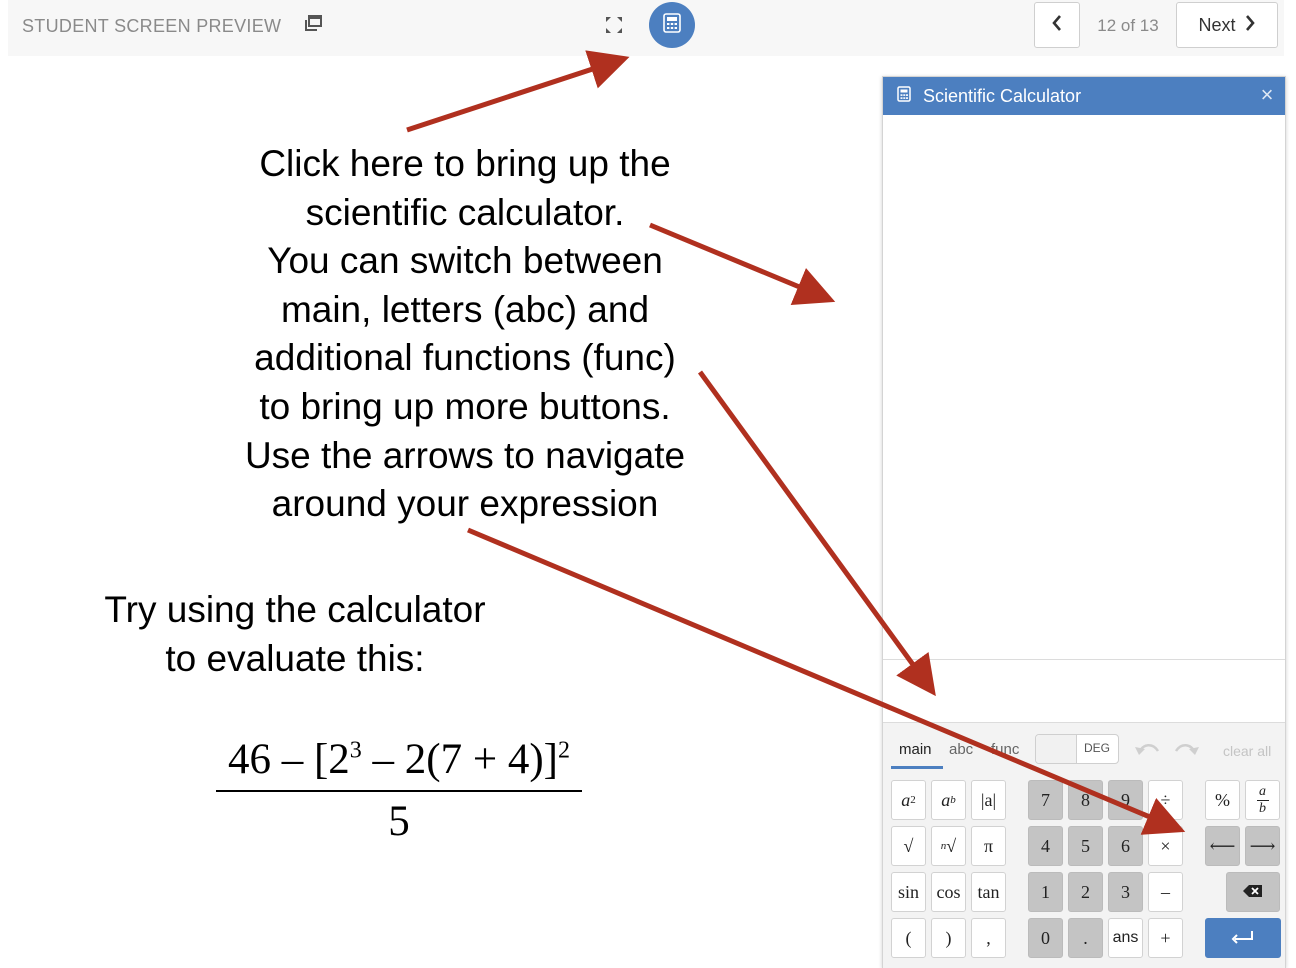 The width and height of the screenshot is (1296, 968). I want to click on instruction-line: to bring up more buttons., so click(465, 406).